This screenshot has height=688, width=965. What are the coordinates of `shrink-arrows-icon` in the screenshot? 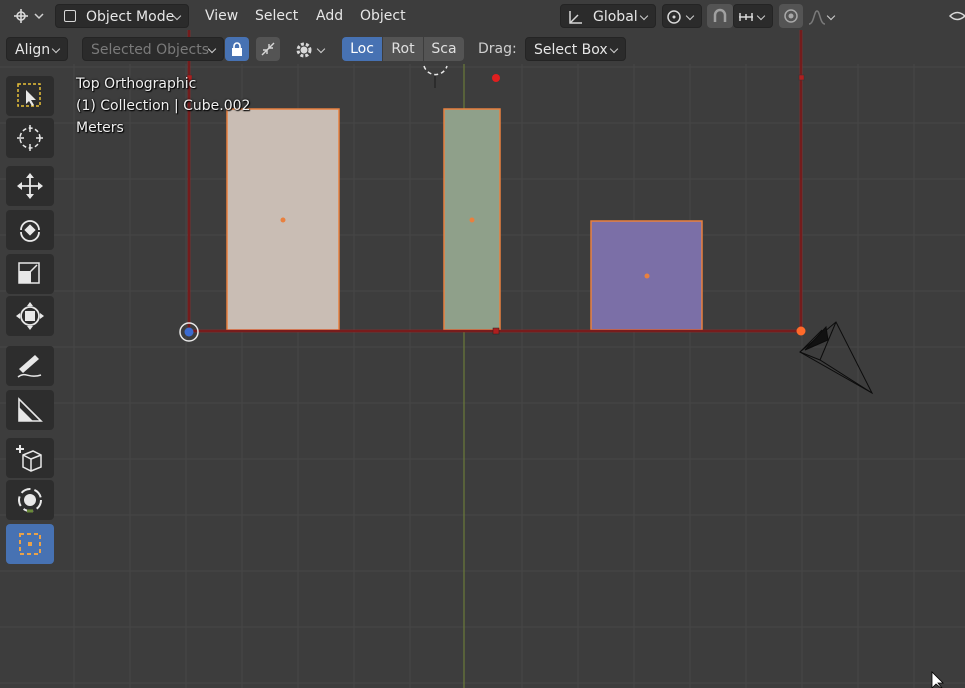 It's located at (268, 49).